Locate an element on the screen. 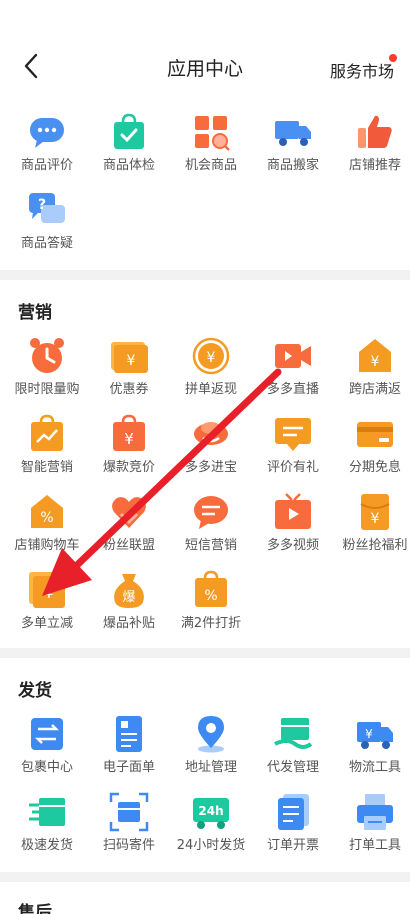 The image size is (410, 914). app-24h-shipping: 24h 24小时发货 is located at coordinates (211, 828).